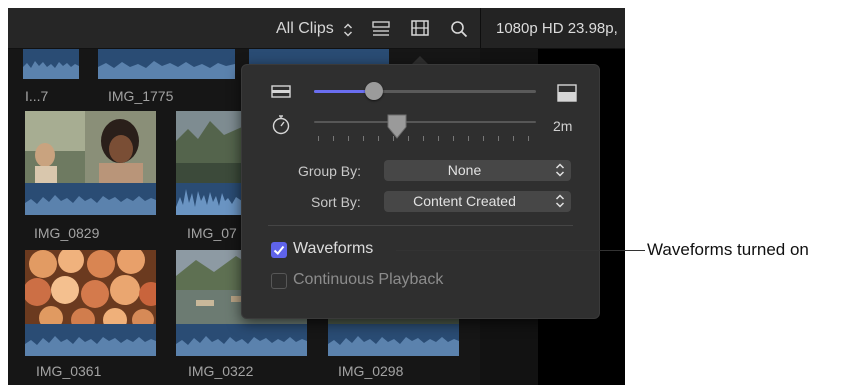 Image resolution: width=844 pixels, height=385 pixels. I want to click on continuous-playback-label: Continuous Playback, so click(368, 280).